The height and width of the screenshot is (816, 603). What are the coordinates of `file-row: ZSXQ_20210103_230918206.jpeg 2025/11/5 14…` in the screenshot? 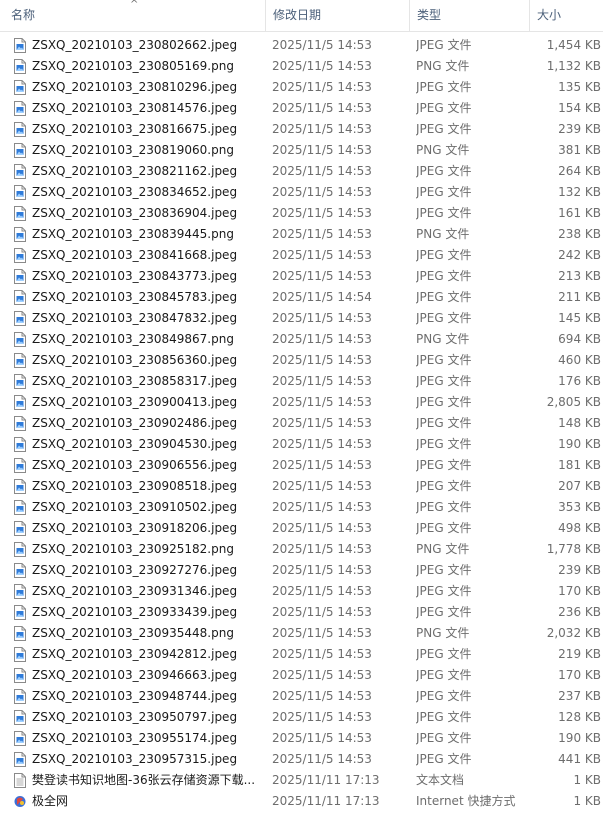 It's located at (301, 528).